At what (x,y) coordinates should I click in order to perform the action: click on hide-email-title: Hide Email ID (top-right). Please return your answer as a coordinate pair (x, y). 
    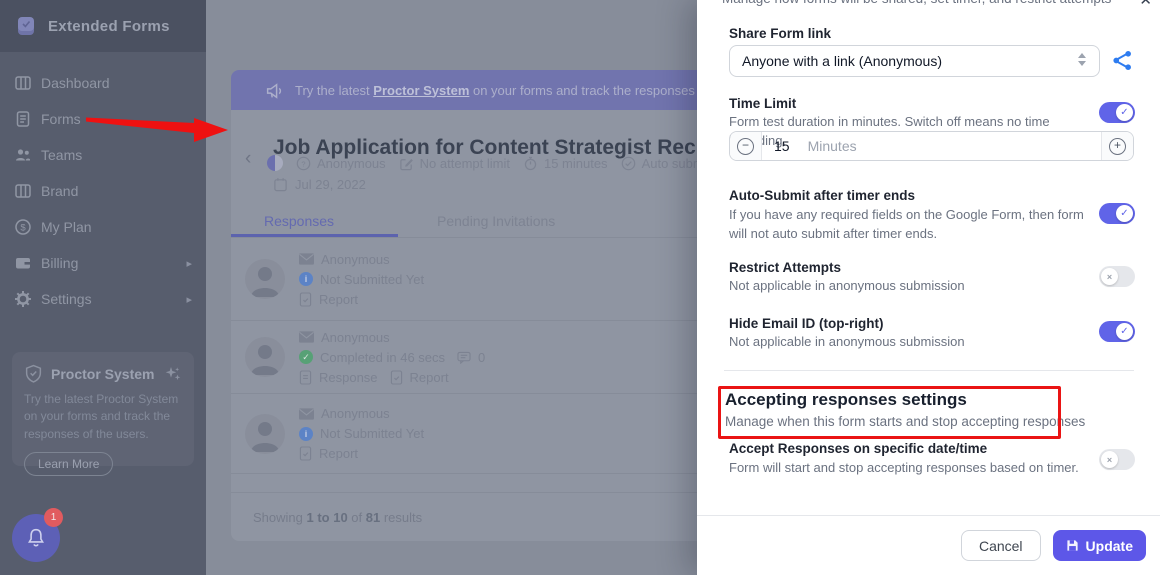
    Looking at the image, I should click on (806, 323).